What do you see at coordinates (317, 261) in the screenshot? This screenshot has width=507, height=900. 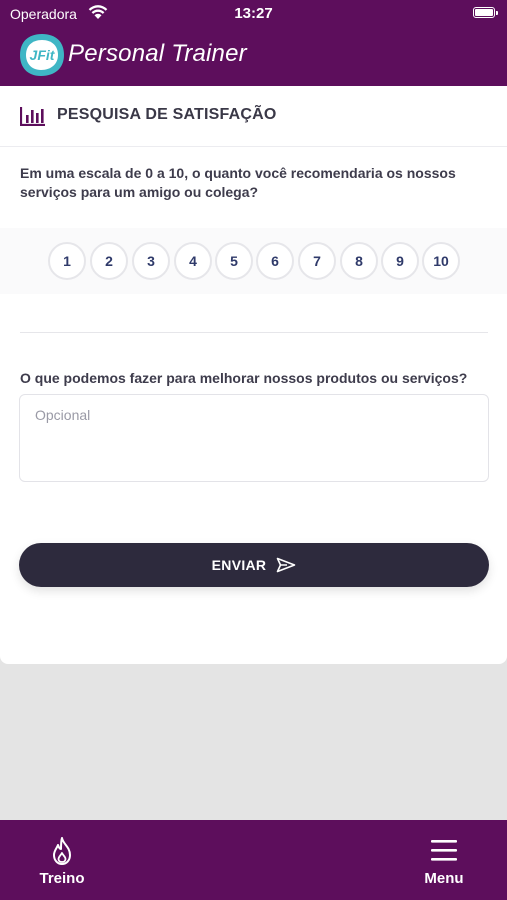 I see `rating-option-7: 7` at bounding box center [317, 261].